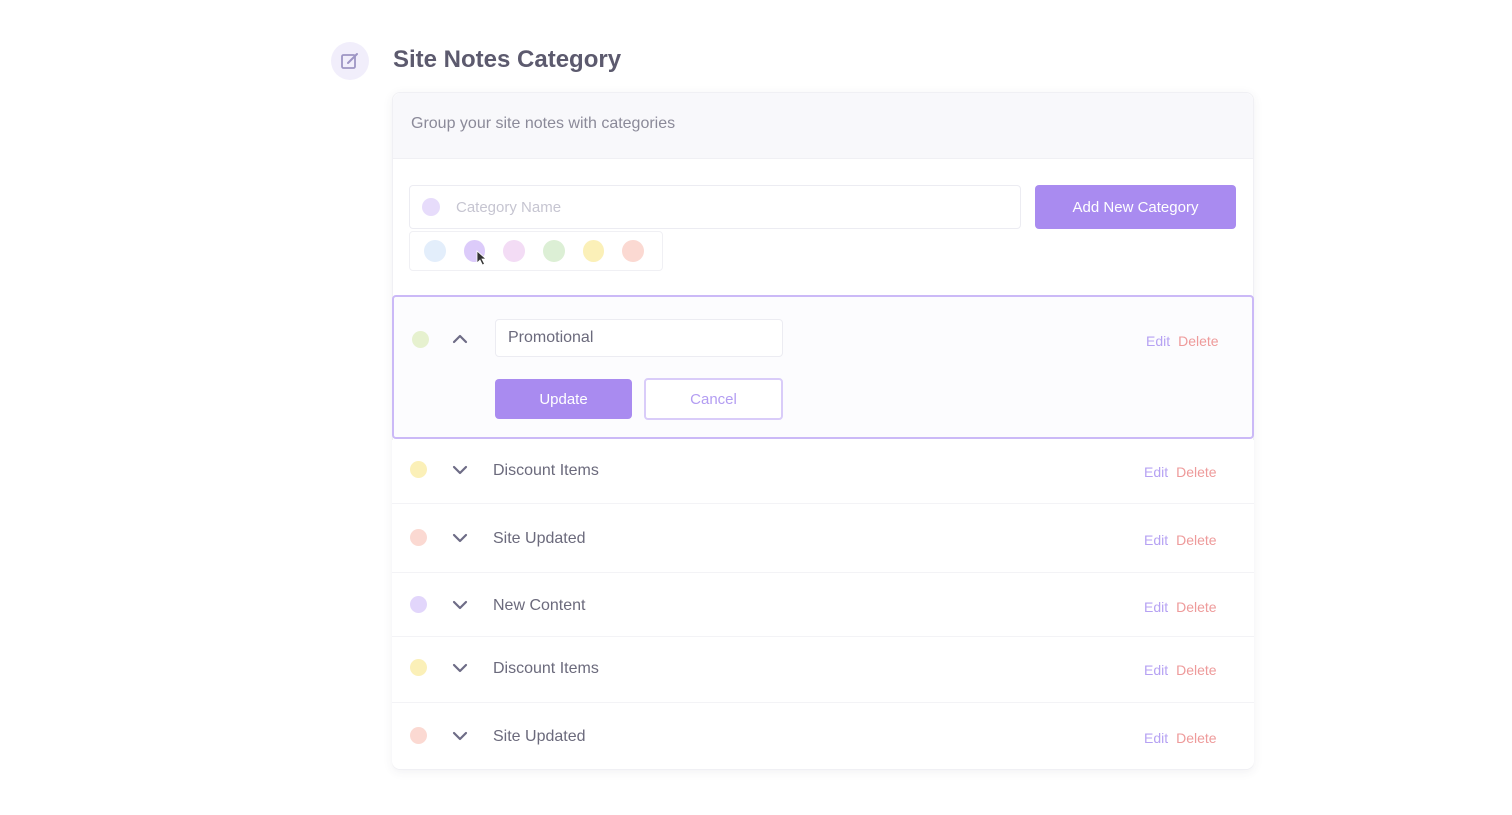 The width and height of the screenshot is (1512, 815). Describe the element at coordinates (514, 251) in the screenshot. I see `color-swatch-pink` at that location.